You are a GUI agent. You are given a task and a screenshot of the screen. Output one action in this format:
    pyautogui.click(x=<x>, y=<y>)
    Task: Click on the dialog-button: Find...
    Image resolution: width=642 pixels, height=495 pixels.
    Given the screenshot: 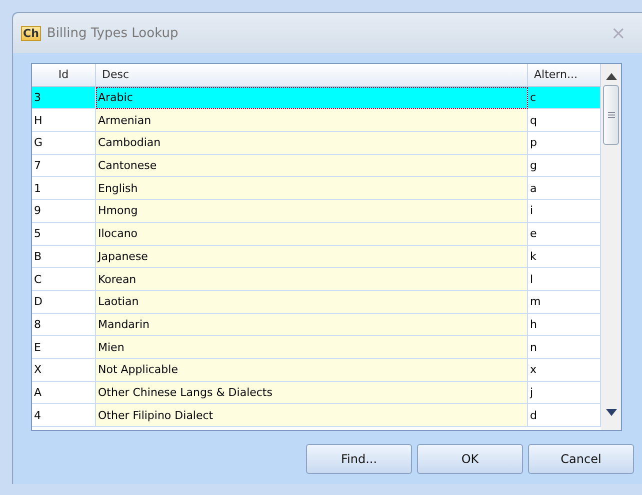 What is the action you would take?
    pyautogui.click(x=359, y=459)
    